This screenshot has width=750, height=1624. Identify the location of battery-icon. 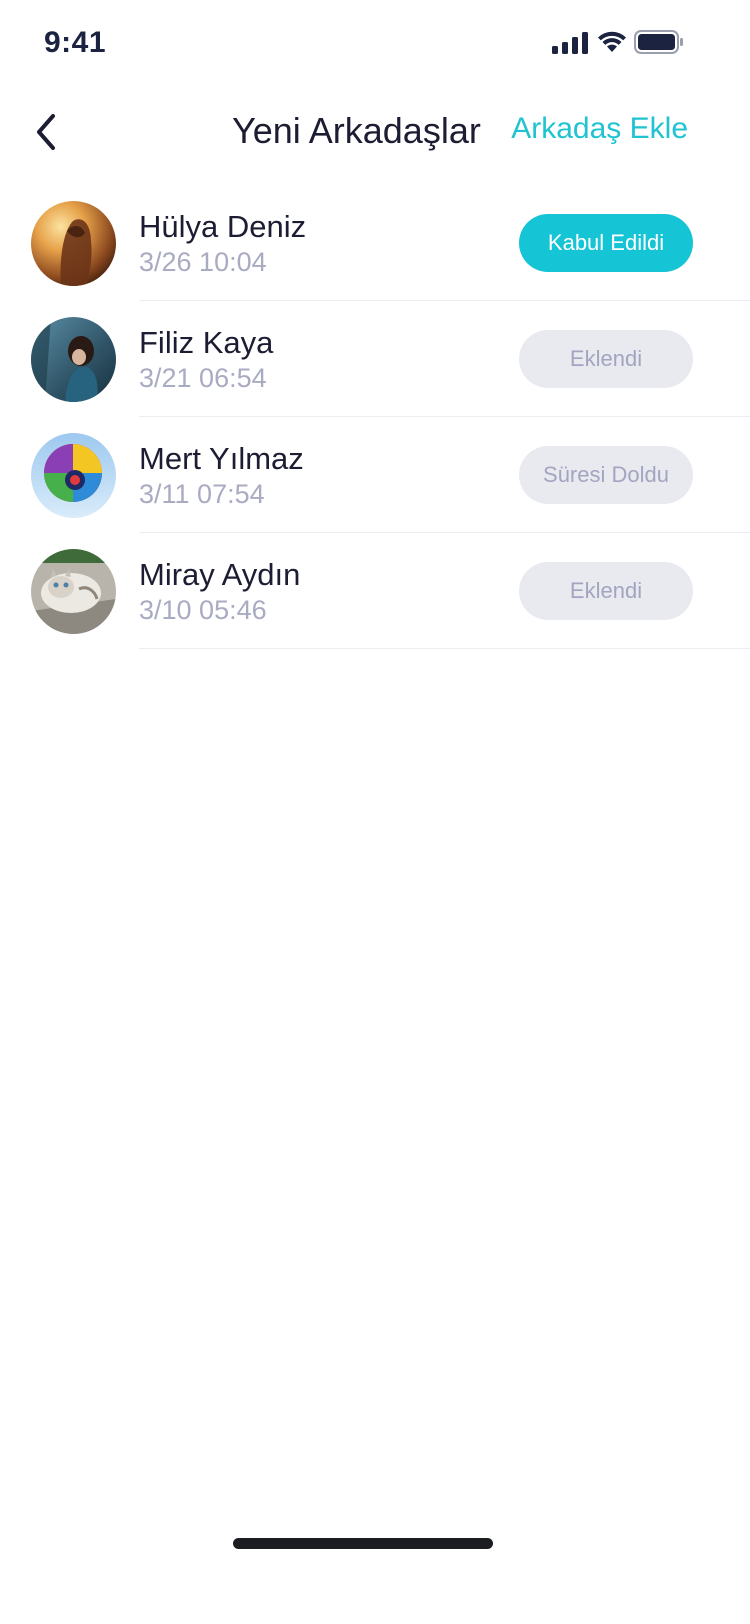
(658, 42).